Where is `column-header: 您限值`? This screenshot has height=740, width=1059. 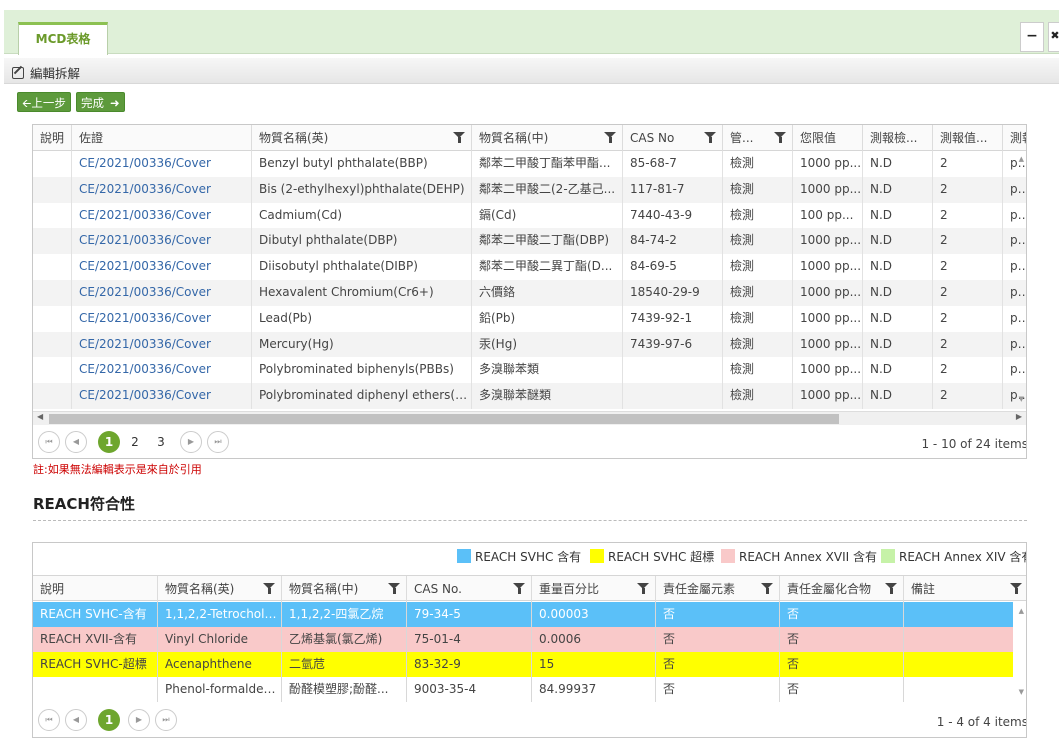 column-header: 您限值 is located at coordinates (827, 138).